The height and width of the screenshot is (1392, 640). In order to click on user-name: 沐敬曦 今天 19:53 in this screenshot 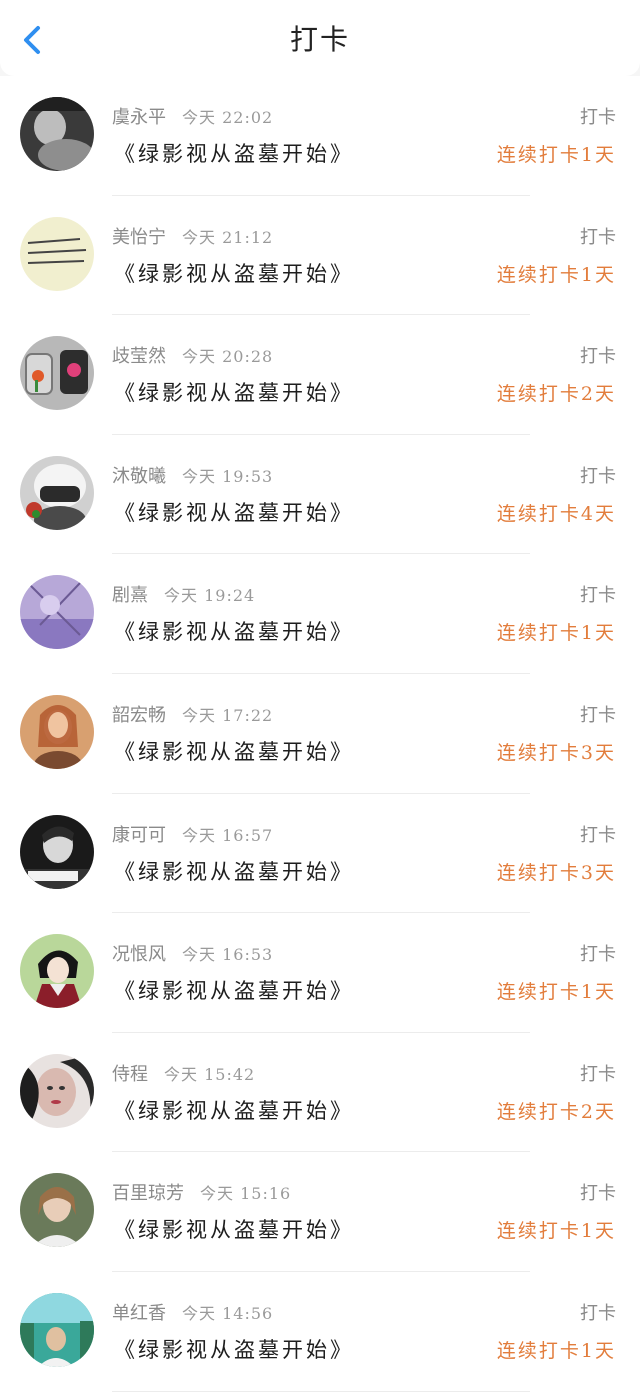, I will do `click(193, 476)`.